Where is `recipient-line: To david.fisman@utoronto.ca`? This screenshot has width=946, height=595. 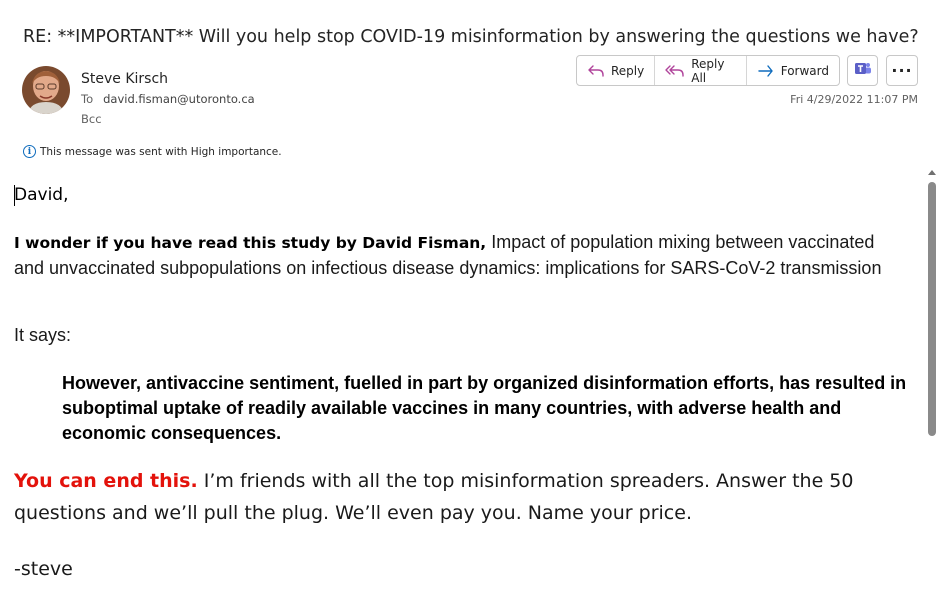 recipient-line: To david.fisman@utoronto.ca is located at coordinates (168, 99).